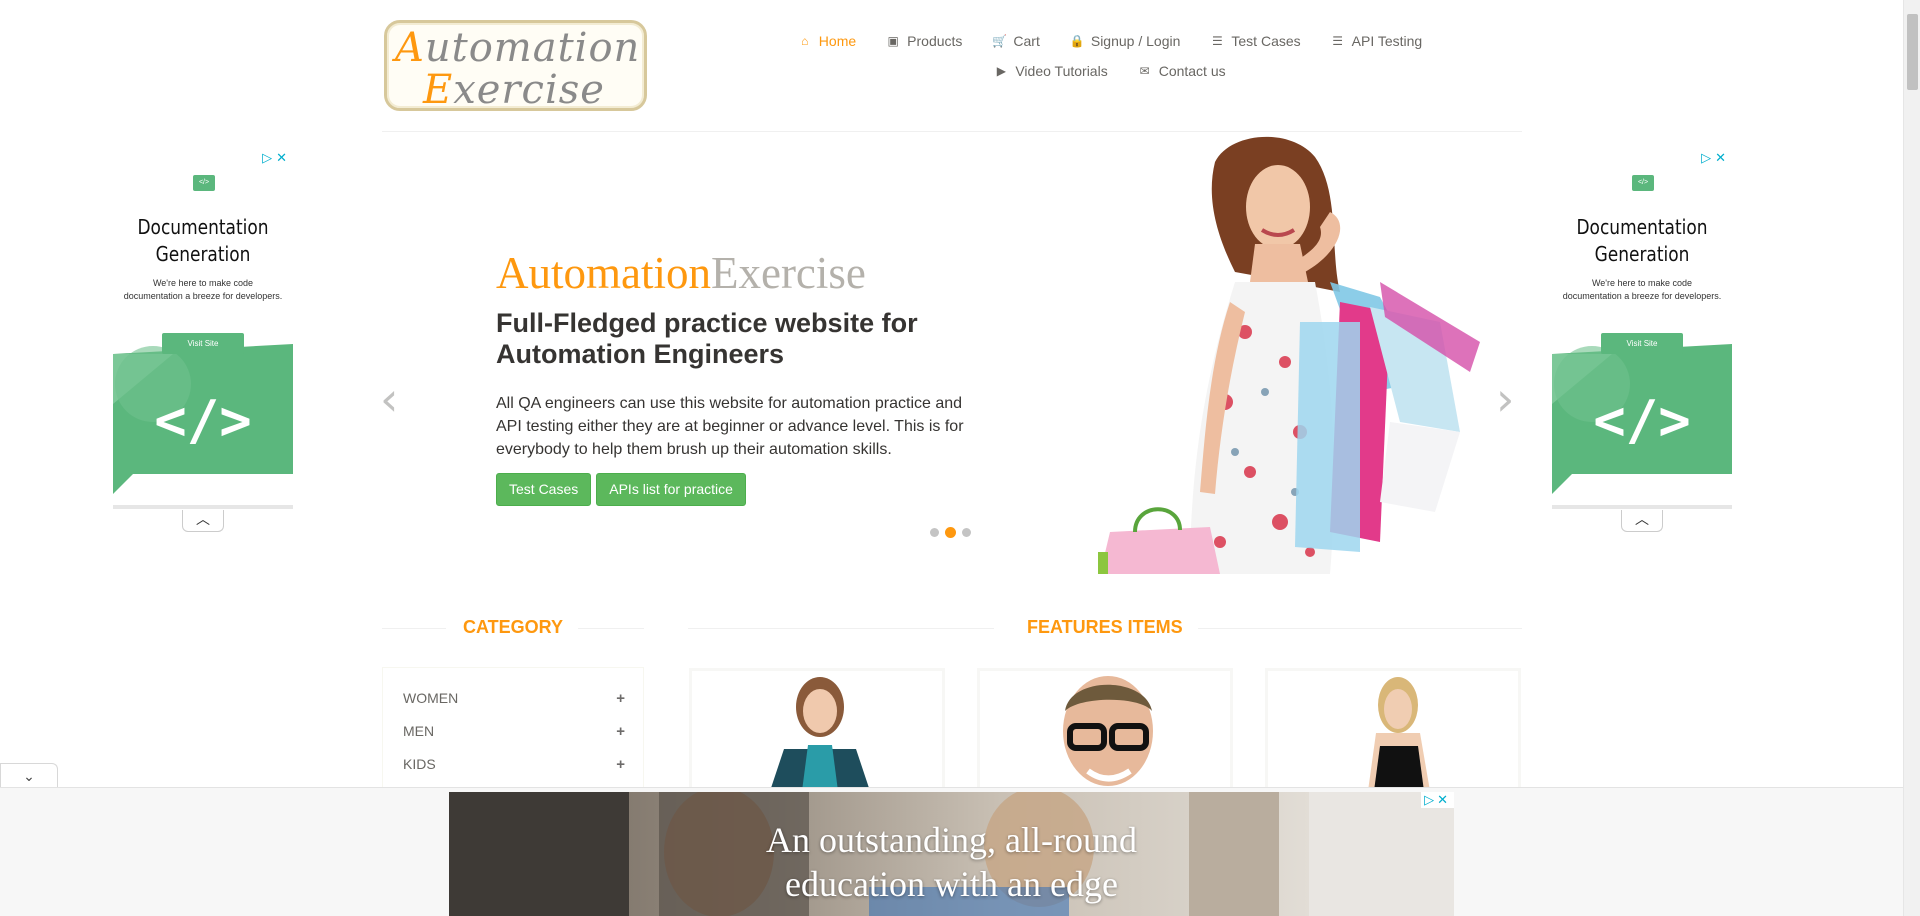  Describe the element at coordinates (1912, 52) in the screenshot. I see `scrollbar-thumb` at that location.